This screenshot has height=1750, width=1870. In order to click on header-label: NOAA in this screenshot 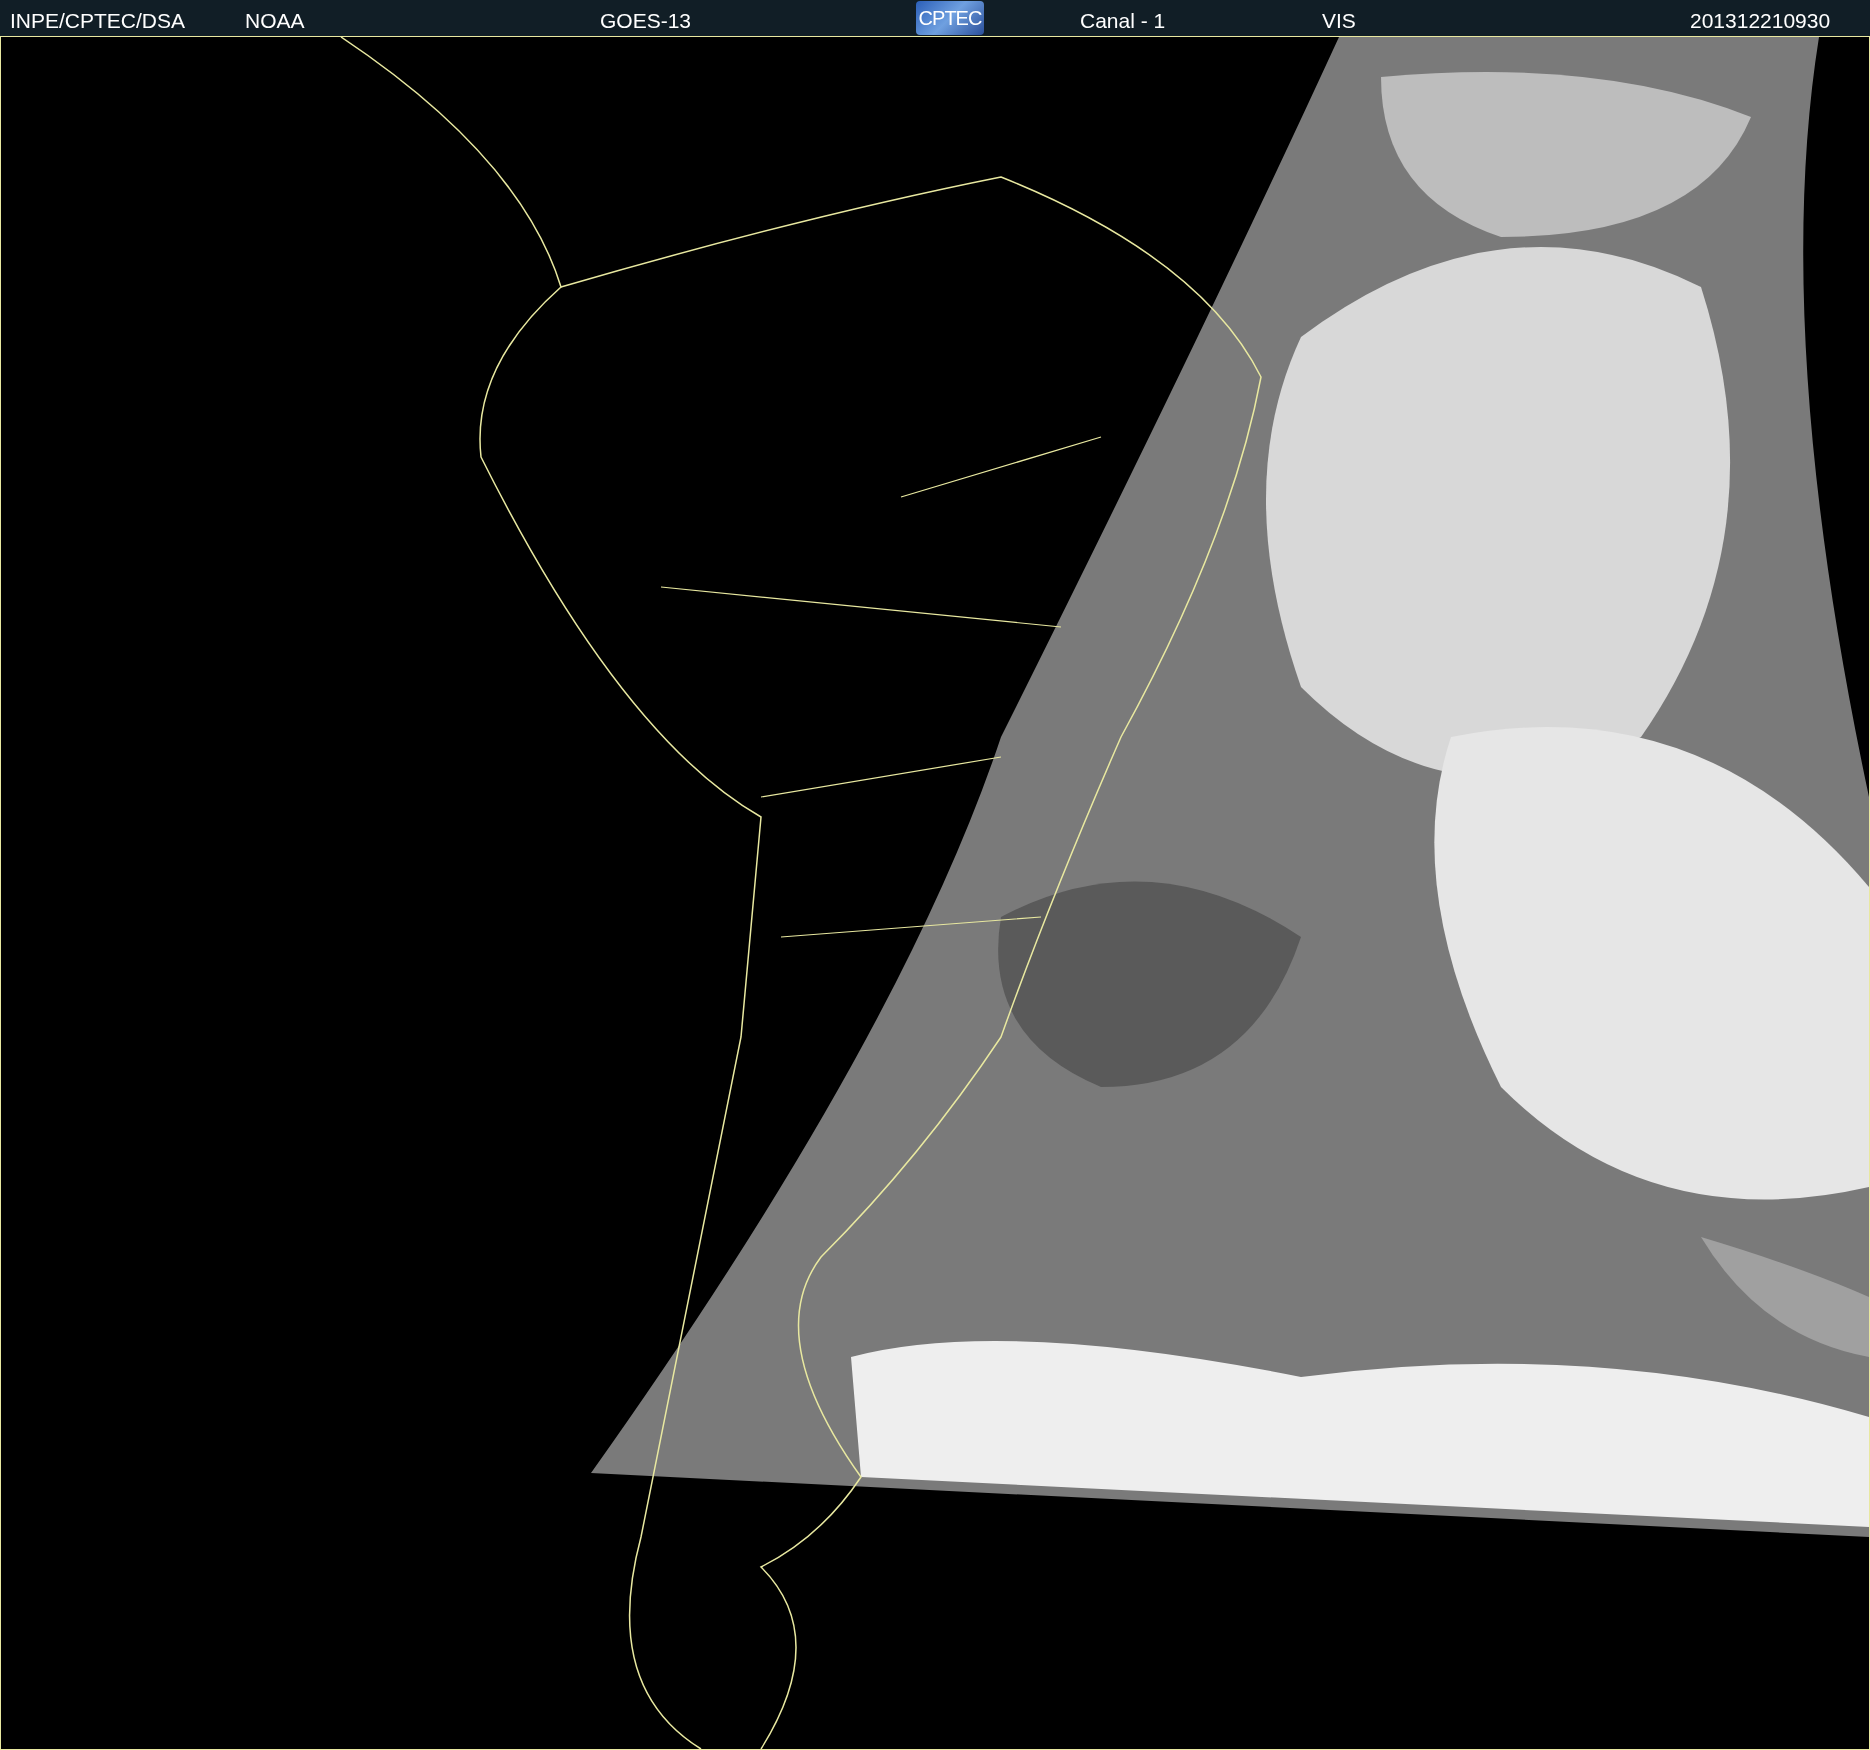, I will do `click(275, 21)`.